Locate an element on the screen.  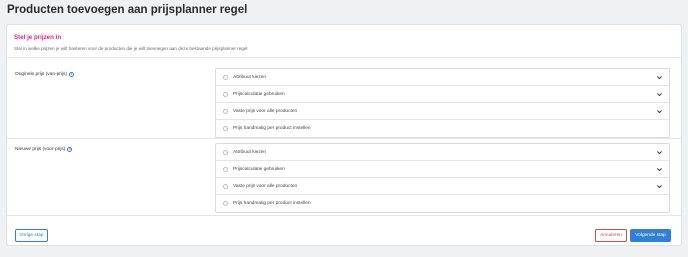
original-price-option-calculation: Prijscalculatie gebruiken is located at coordinates (442, 94).